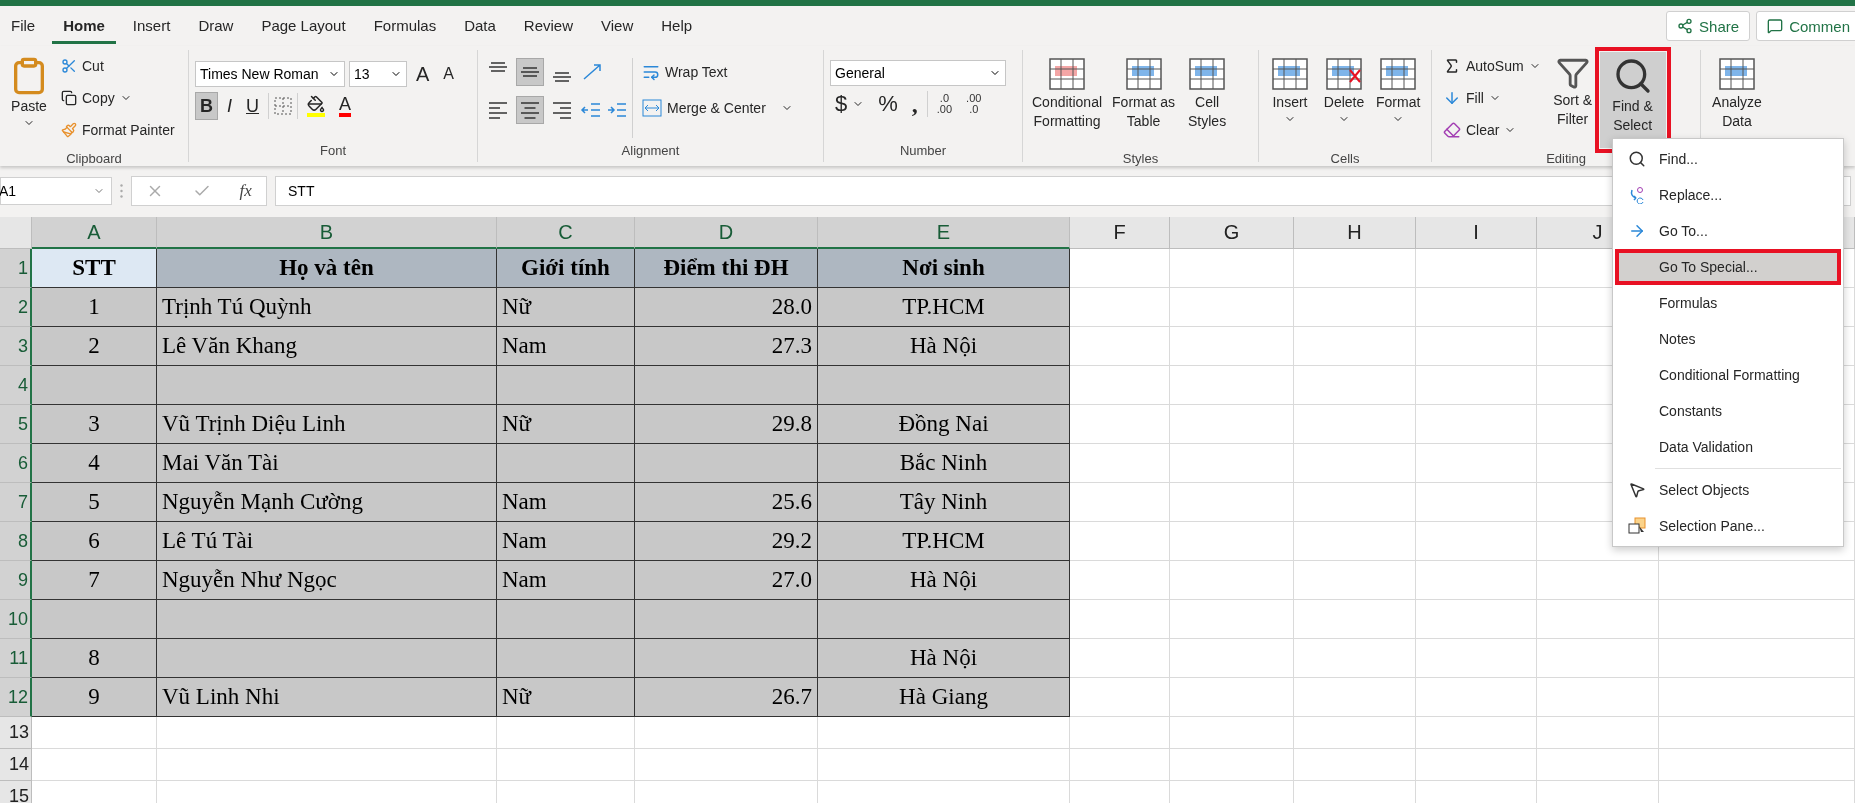 The height and width of the screenshot is (803, 1855). Describe the element at coordinates (94, 658) in the screenshot. I see `table-cell: 8` at that location.